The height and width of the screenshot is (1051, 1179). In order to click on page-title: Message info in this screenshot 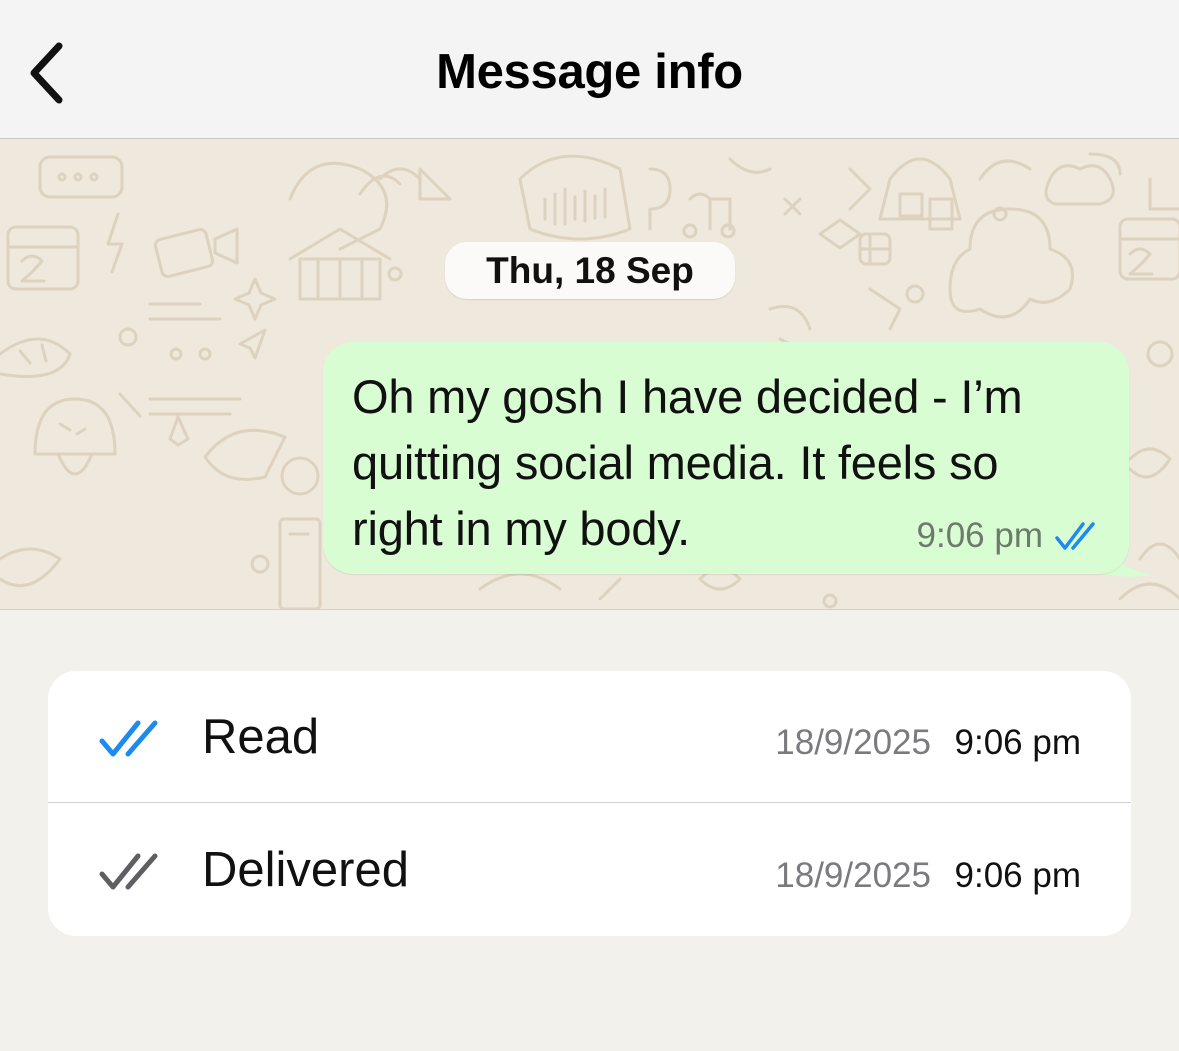, I will do `click(589, 72)`.